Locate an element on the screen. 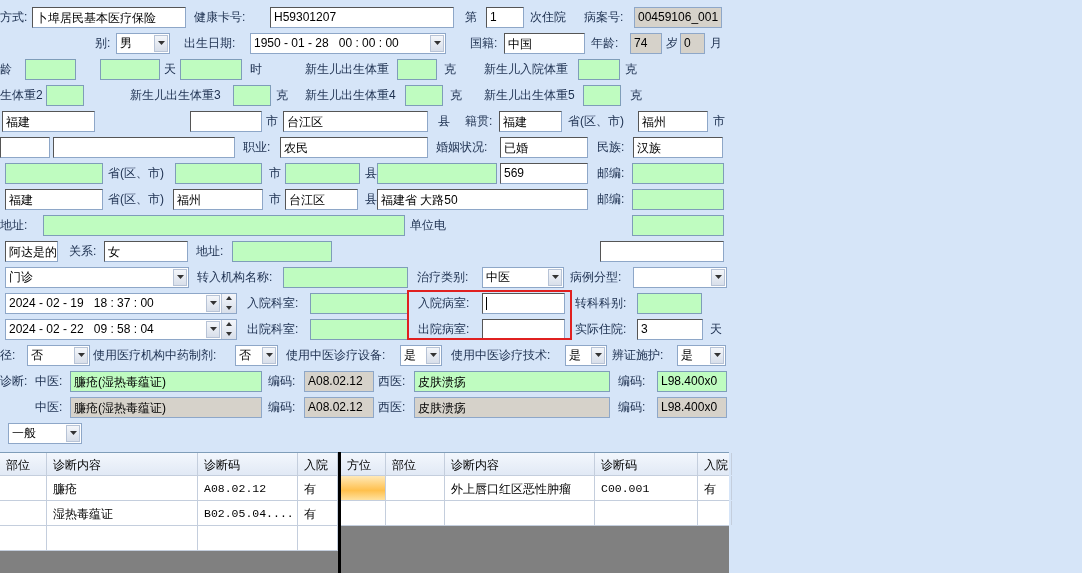 The width and height of the screenshot is (1082, 573). text-field: 1 is located at coordinates (505, 17).